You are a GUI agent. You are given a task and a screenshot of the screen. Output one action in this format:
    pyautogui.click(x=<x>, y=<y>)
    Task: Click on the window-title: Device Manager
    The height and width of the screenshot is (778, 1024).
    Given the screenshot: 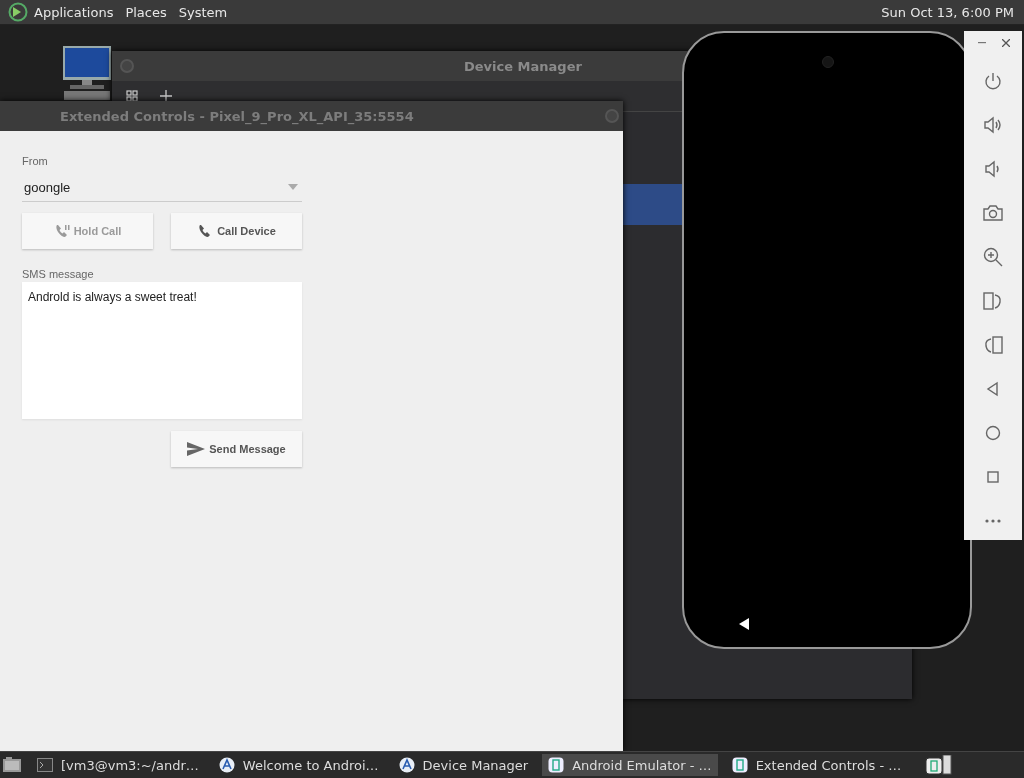 What is the action you would take?
    pyautogui.click(x=523, y=66)
    